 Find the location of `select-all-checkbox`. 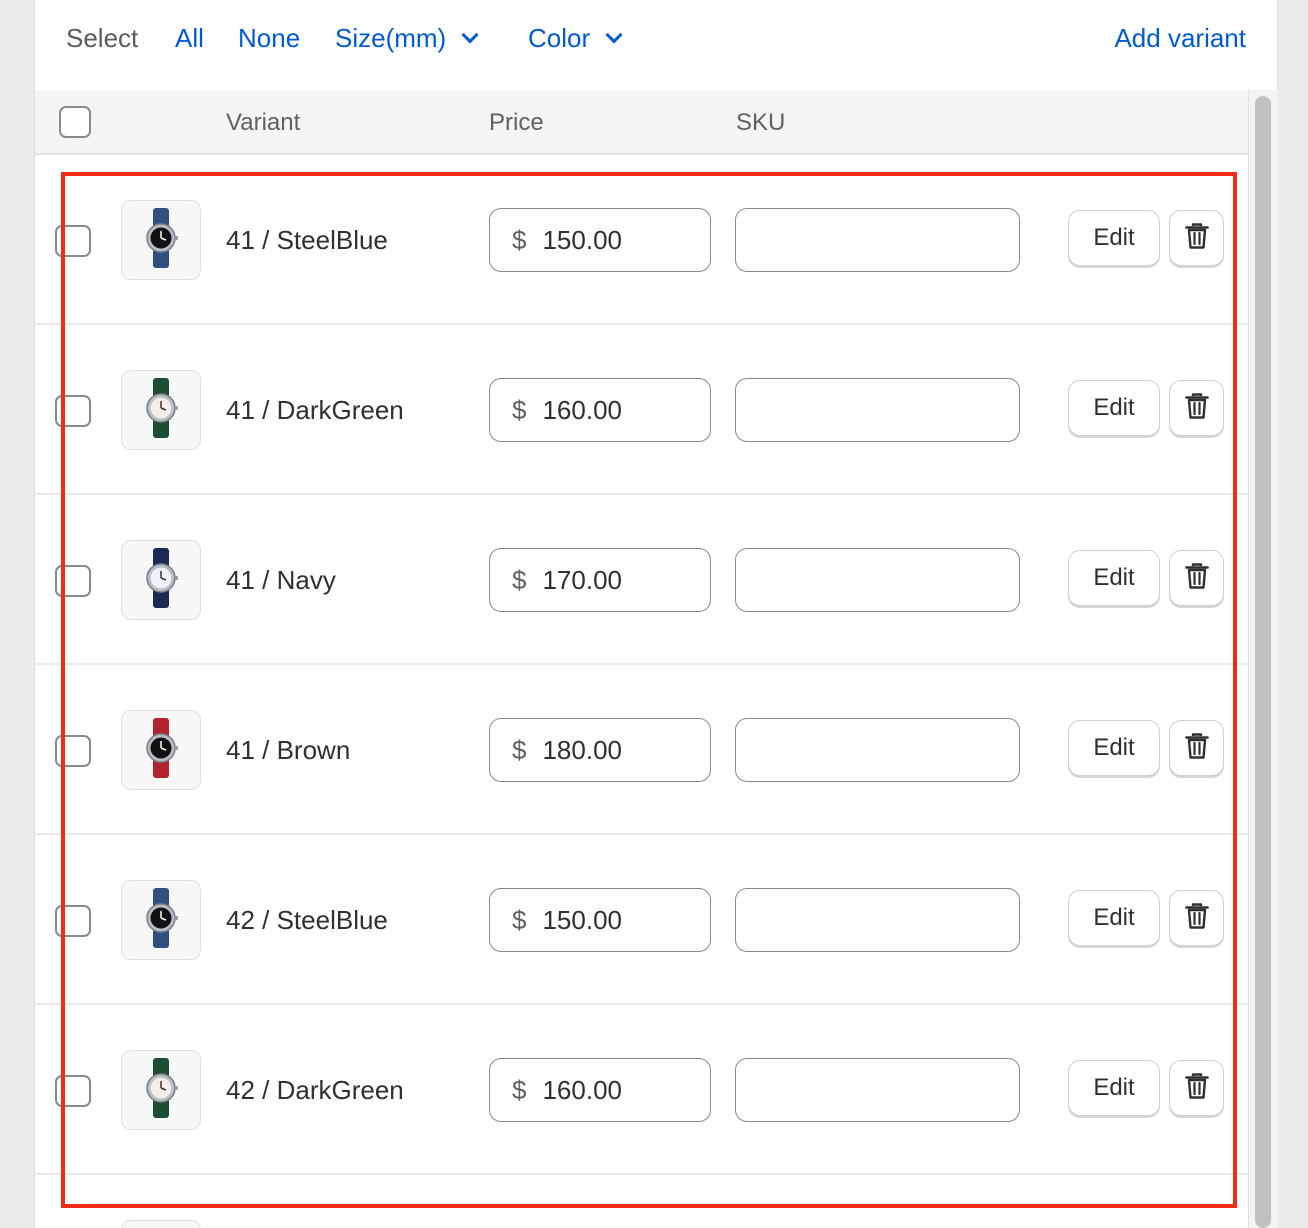

select-all-checkbox is located at coordinates (75, 122).